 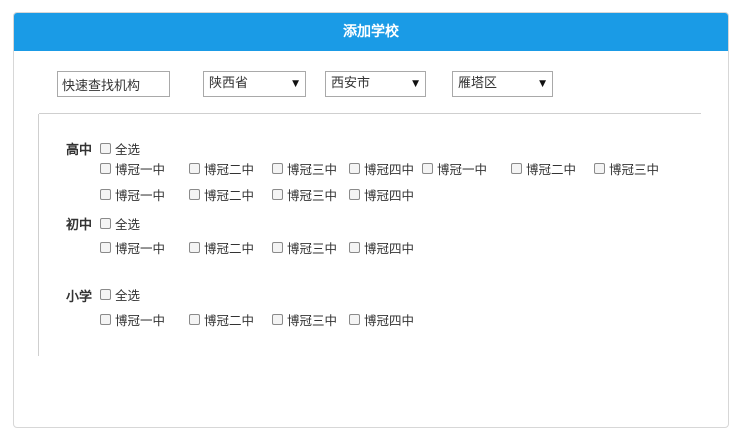 What do you see at coordinates (79, 150) in the screenshot?
I see `group-label-high: 高中` at bounding box center [79, 150].